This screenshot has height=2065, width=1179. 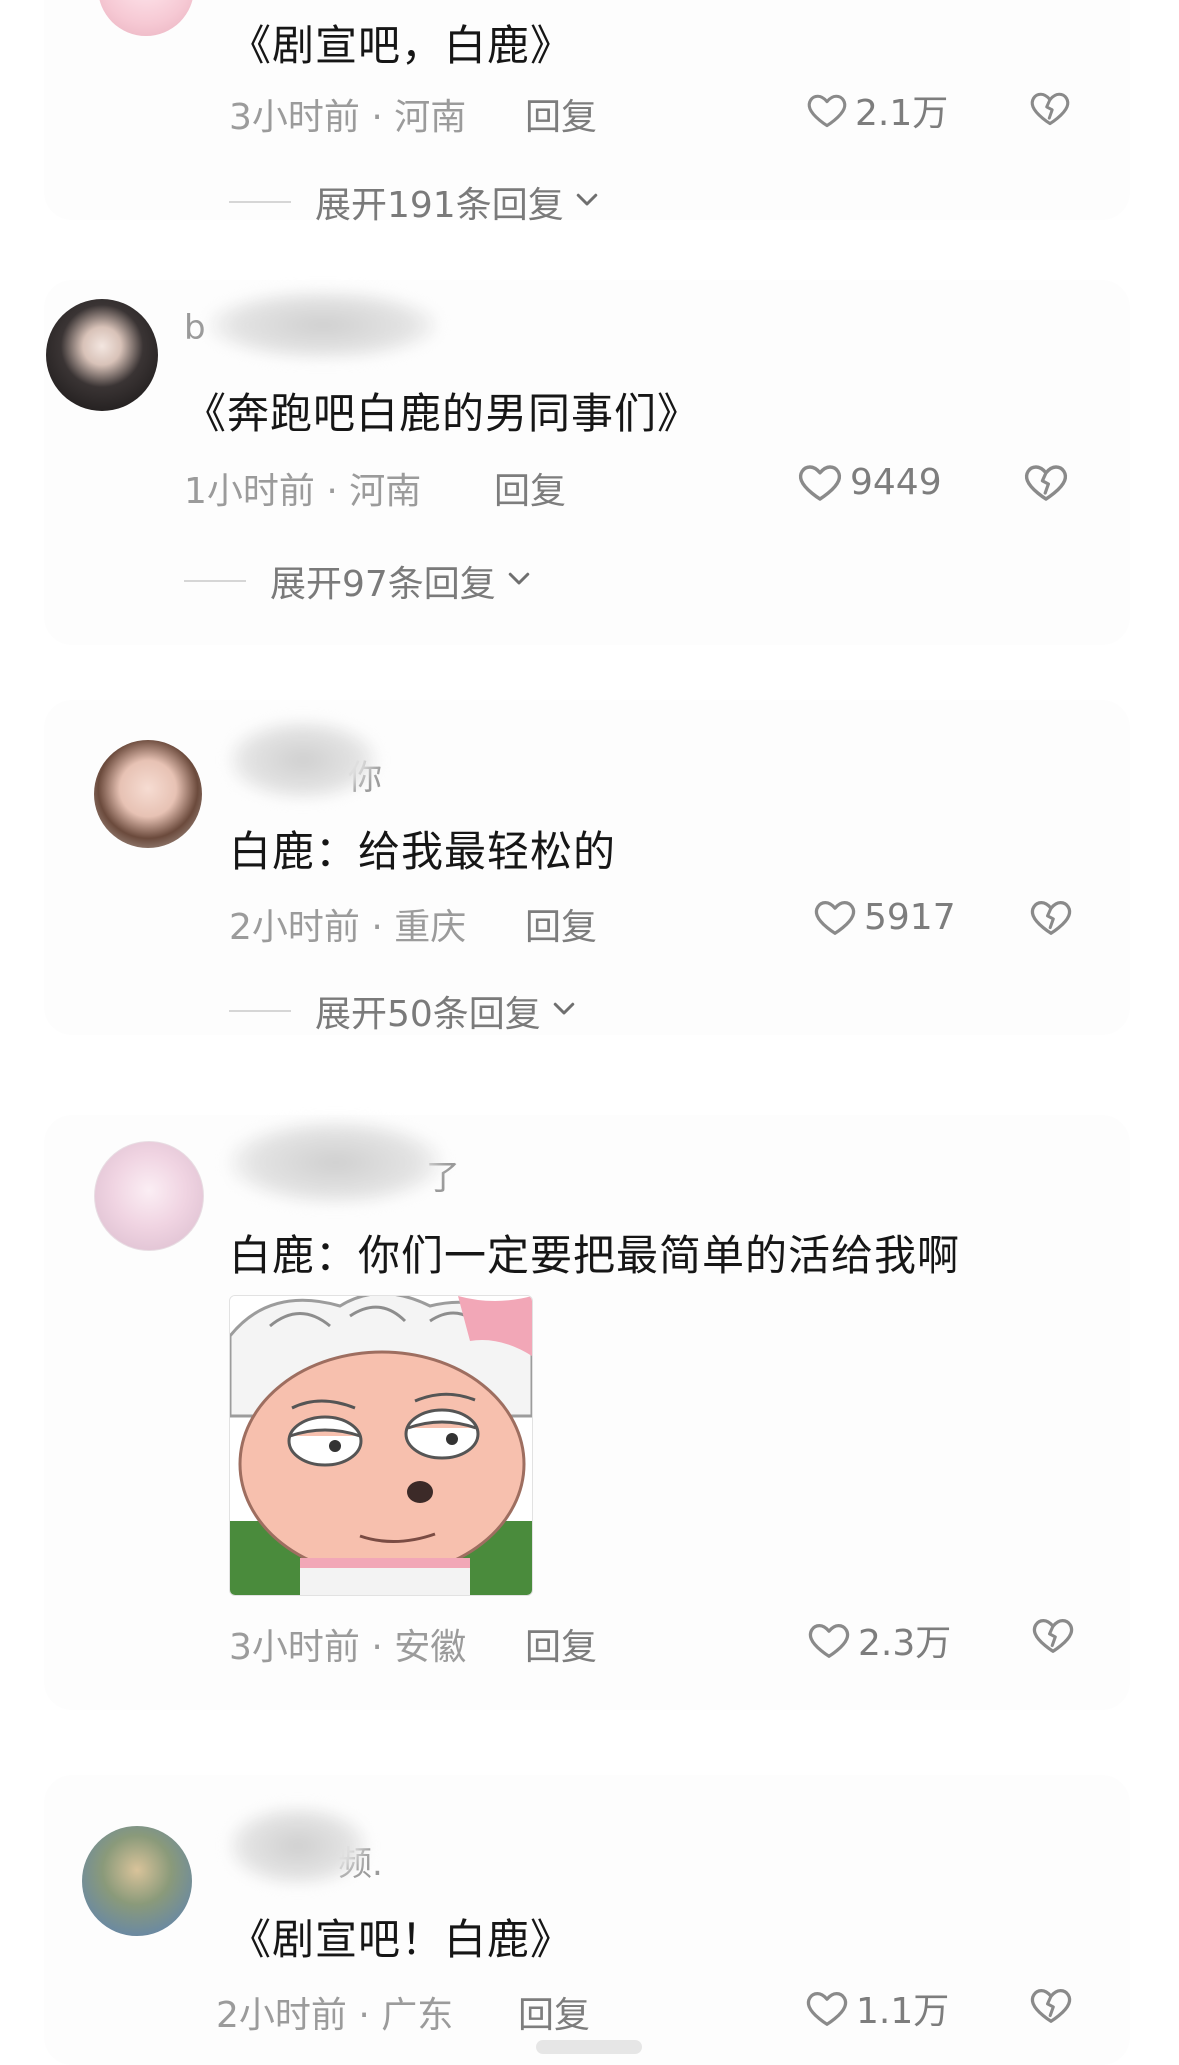 I want to click on like-button: 1.1万, so click(x=876, y=2008).